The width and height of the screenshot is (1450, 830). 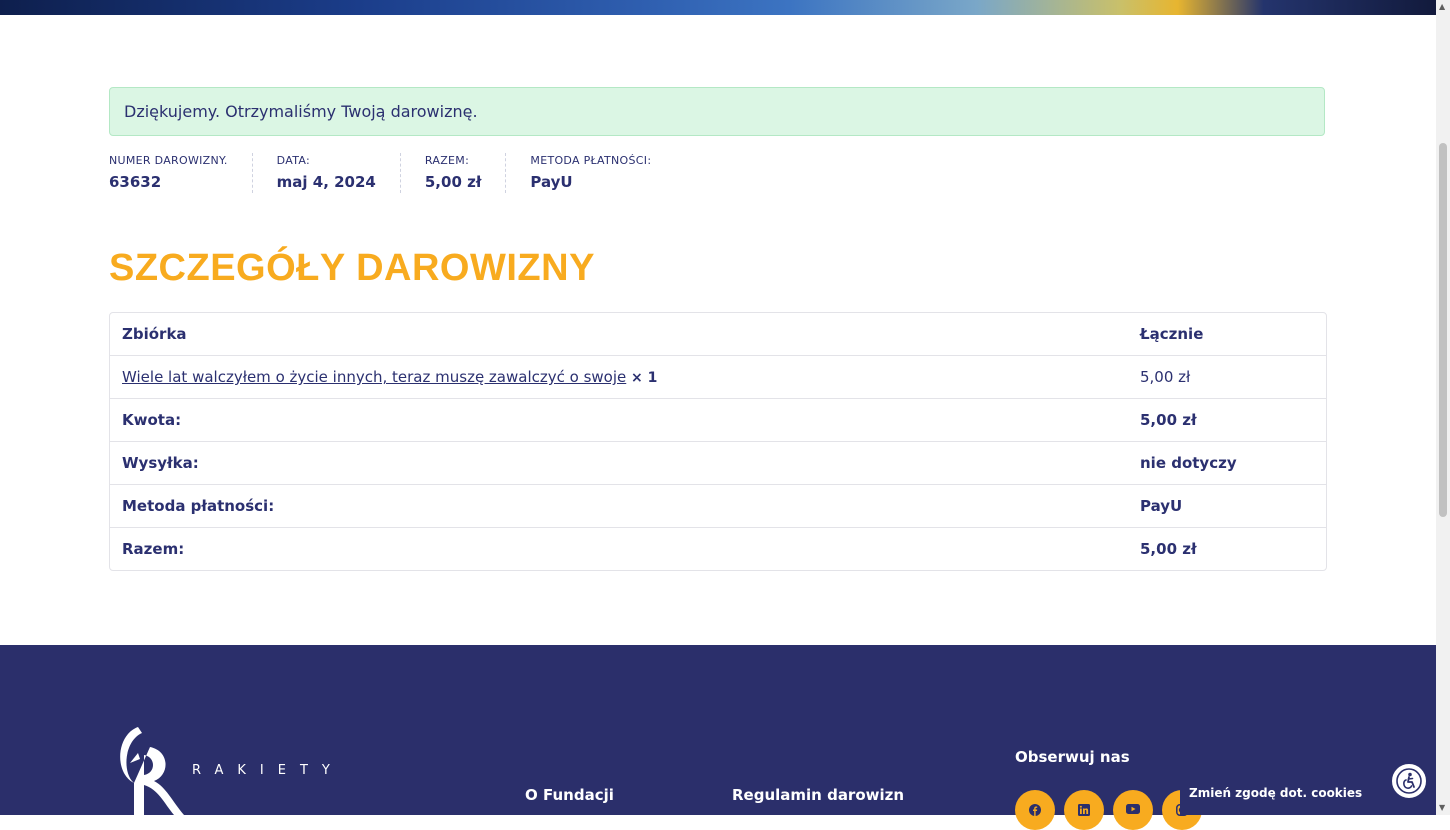 I want to click on overview-label: Razem:, so click(x=447, y=160).